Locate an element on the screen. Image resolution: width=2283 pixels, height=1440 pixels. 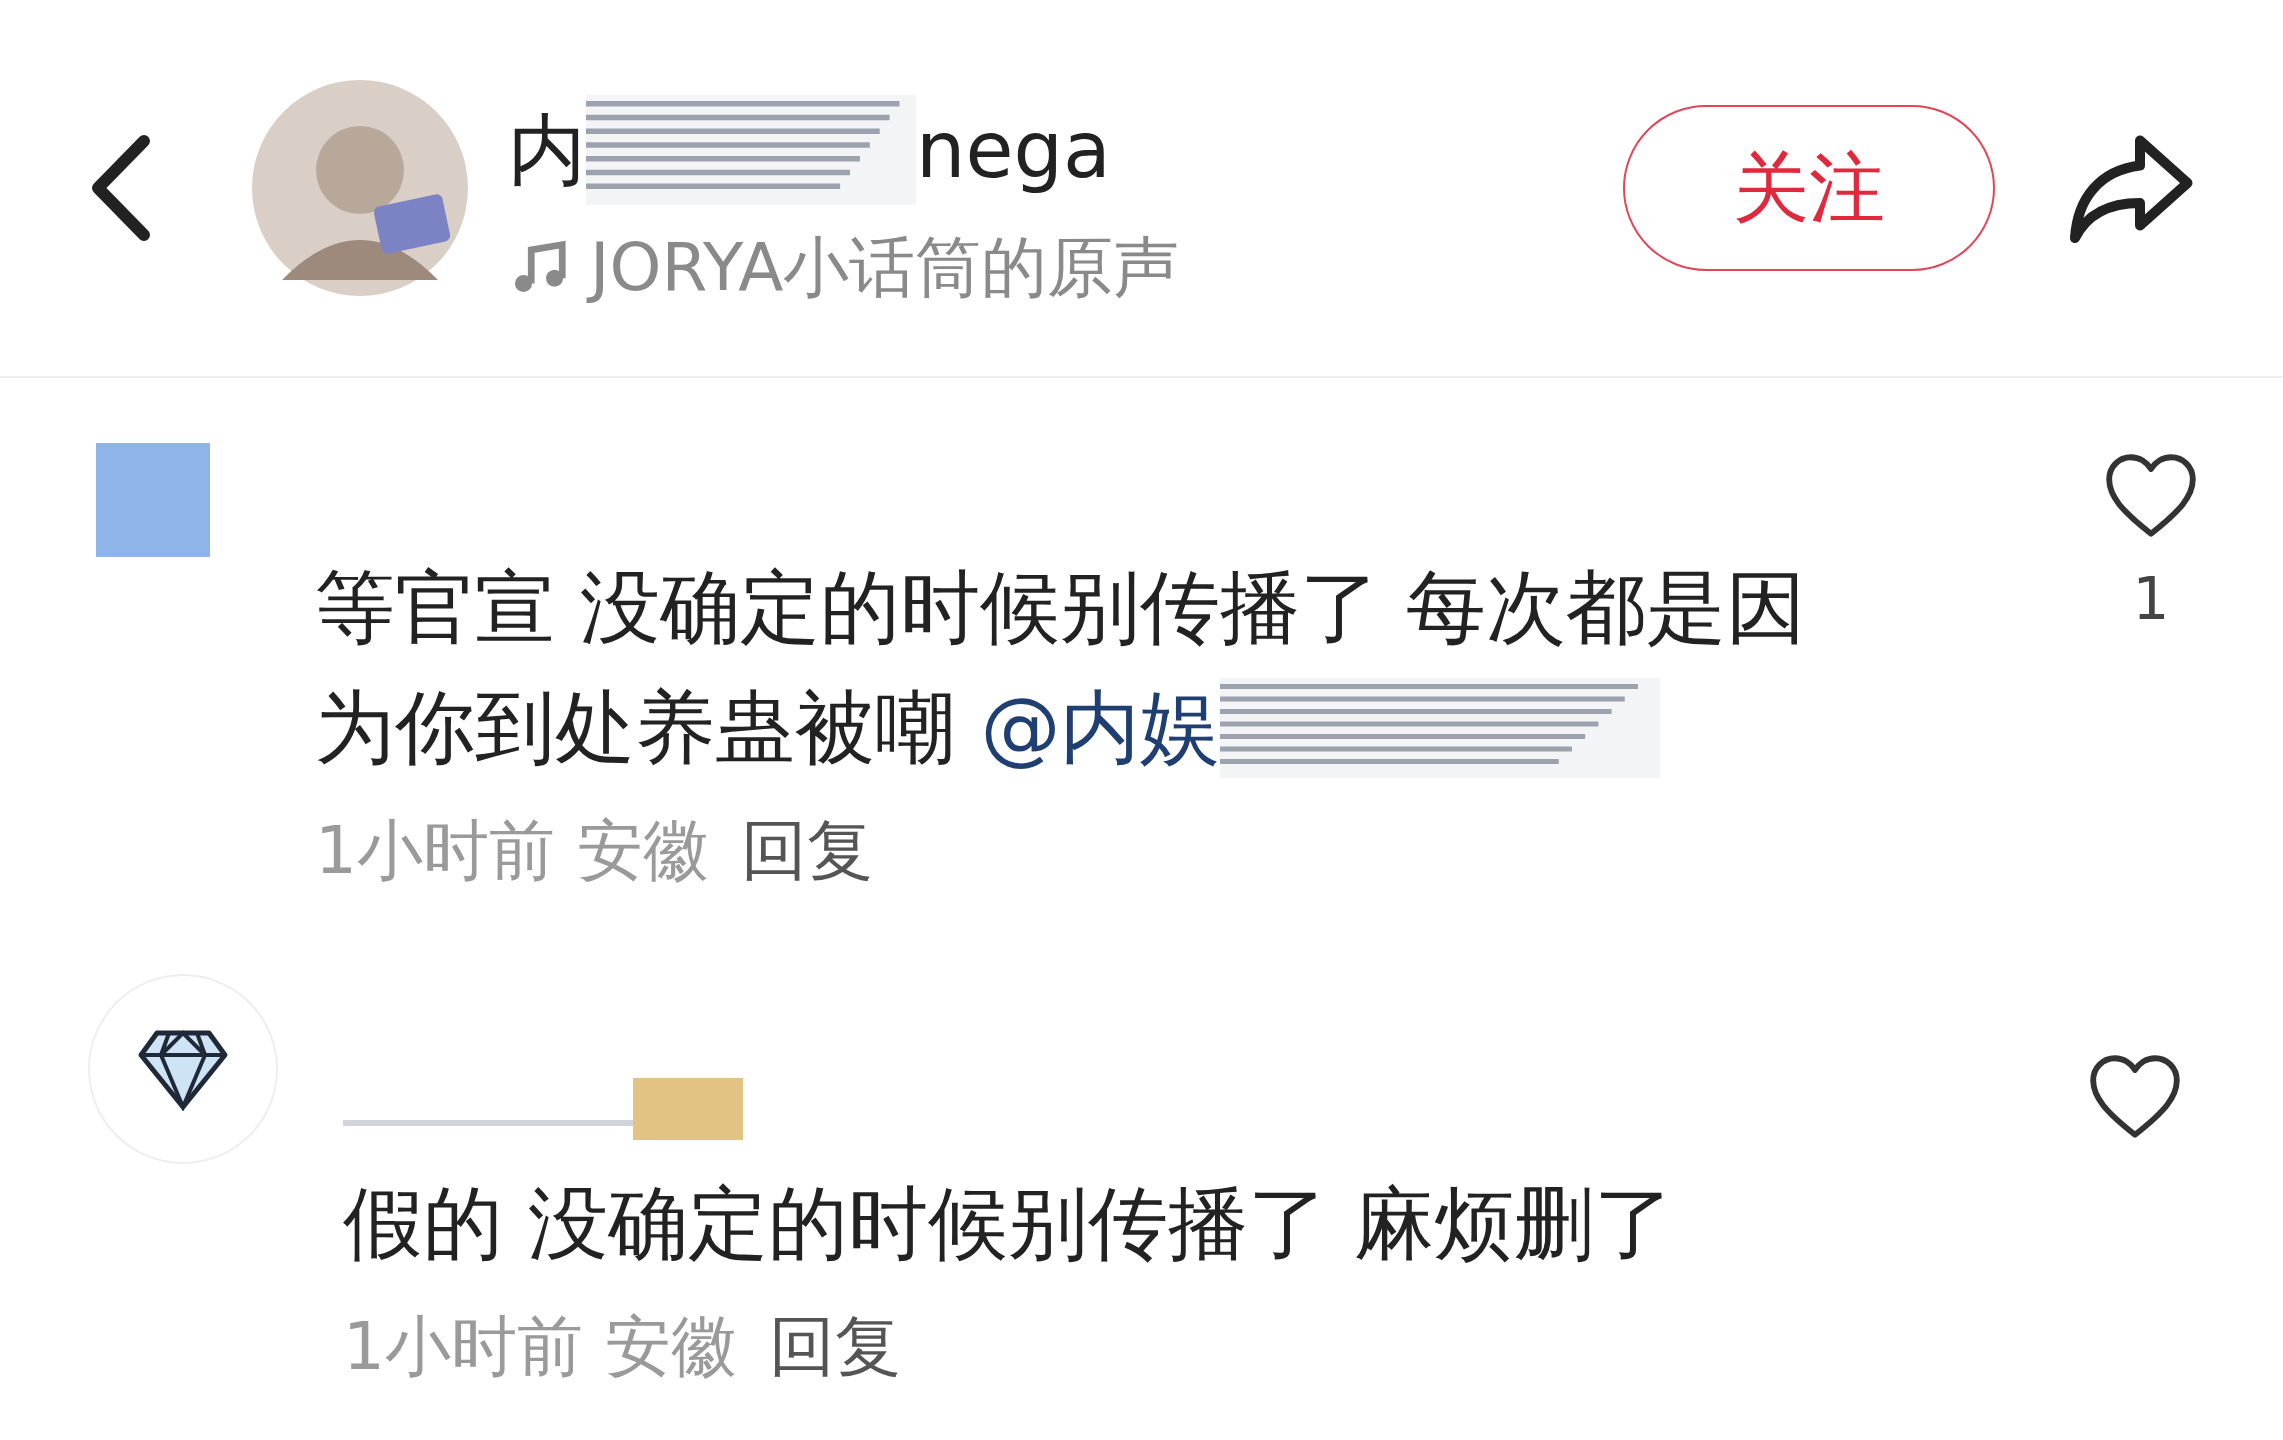
comment-text: 假的 没确定的时候别传播了 麻烦删了 is located at coordinates (1008, 1224).